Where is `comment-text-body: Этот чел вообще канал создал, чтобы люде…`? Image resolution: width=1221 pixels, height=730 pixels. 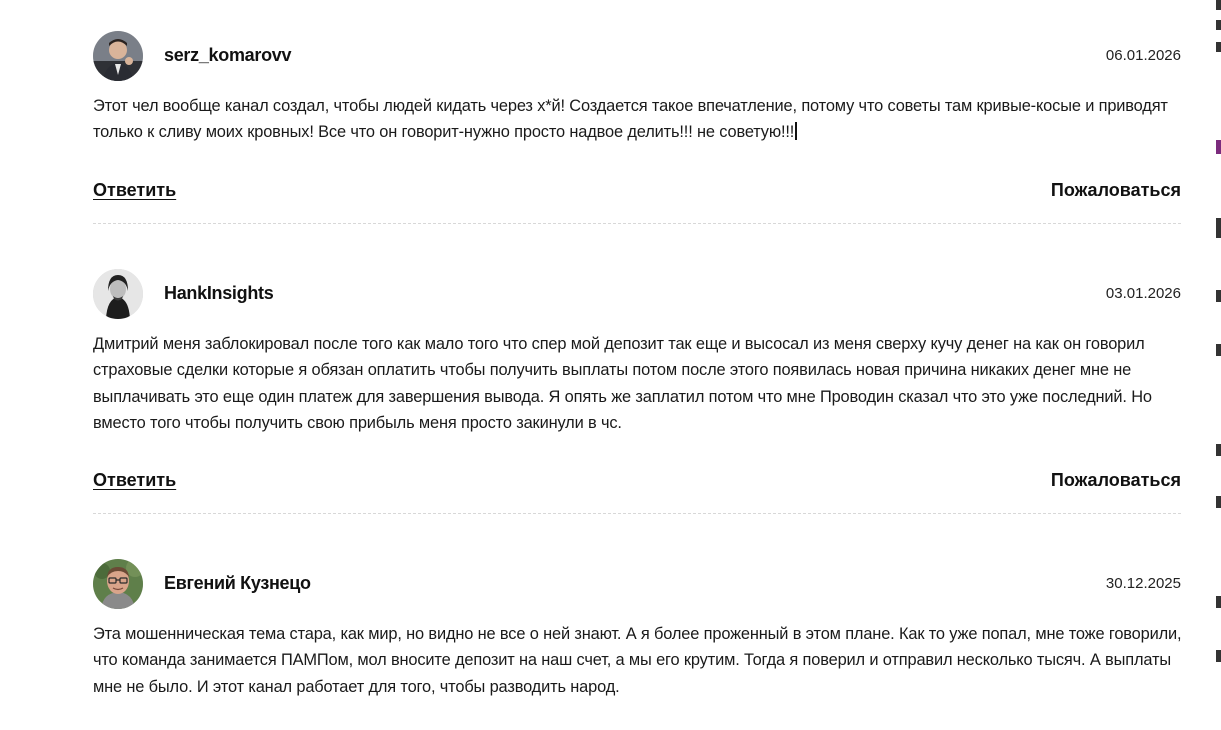
comment-text-body: Этот чел вообще канал создал, чтобы люде… is located at coordinates (630, 119).